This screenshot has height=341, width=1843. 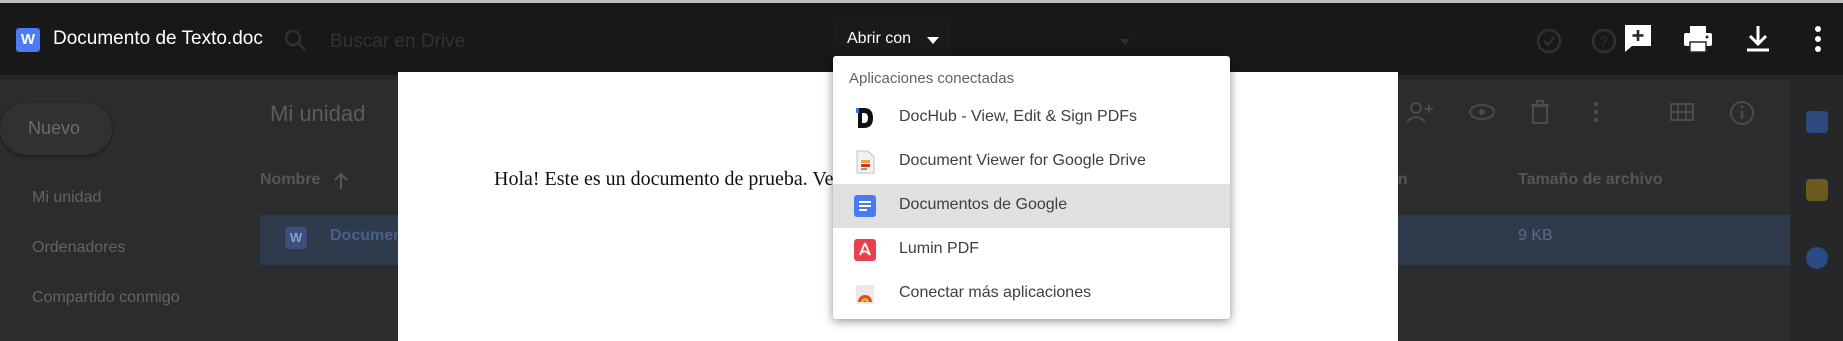 What do you see at coordinates (66, 198) in the screenshot?
I see `nav-item-my-drive: Mi unidad` at bounding box center [66, 198].